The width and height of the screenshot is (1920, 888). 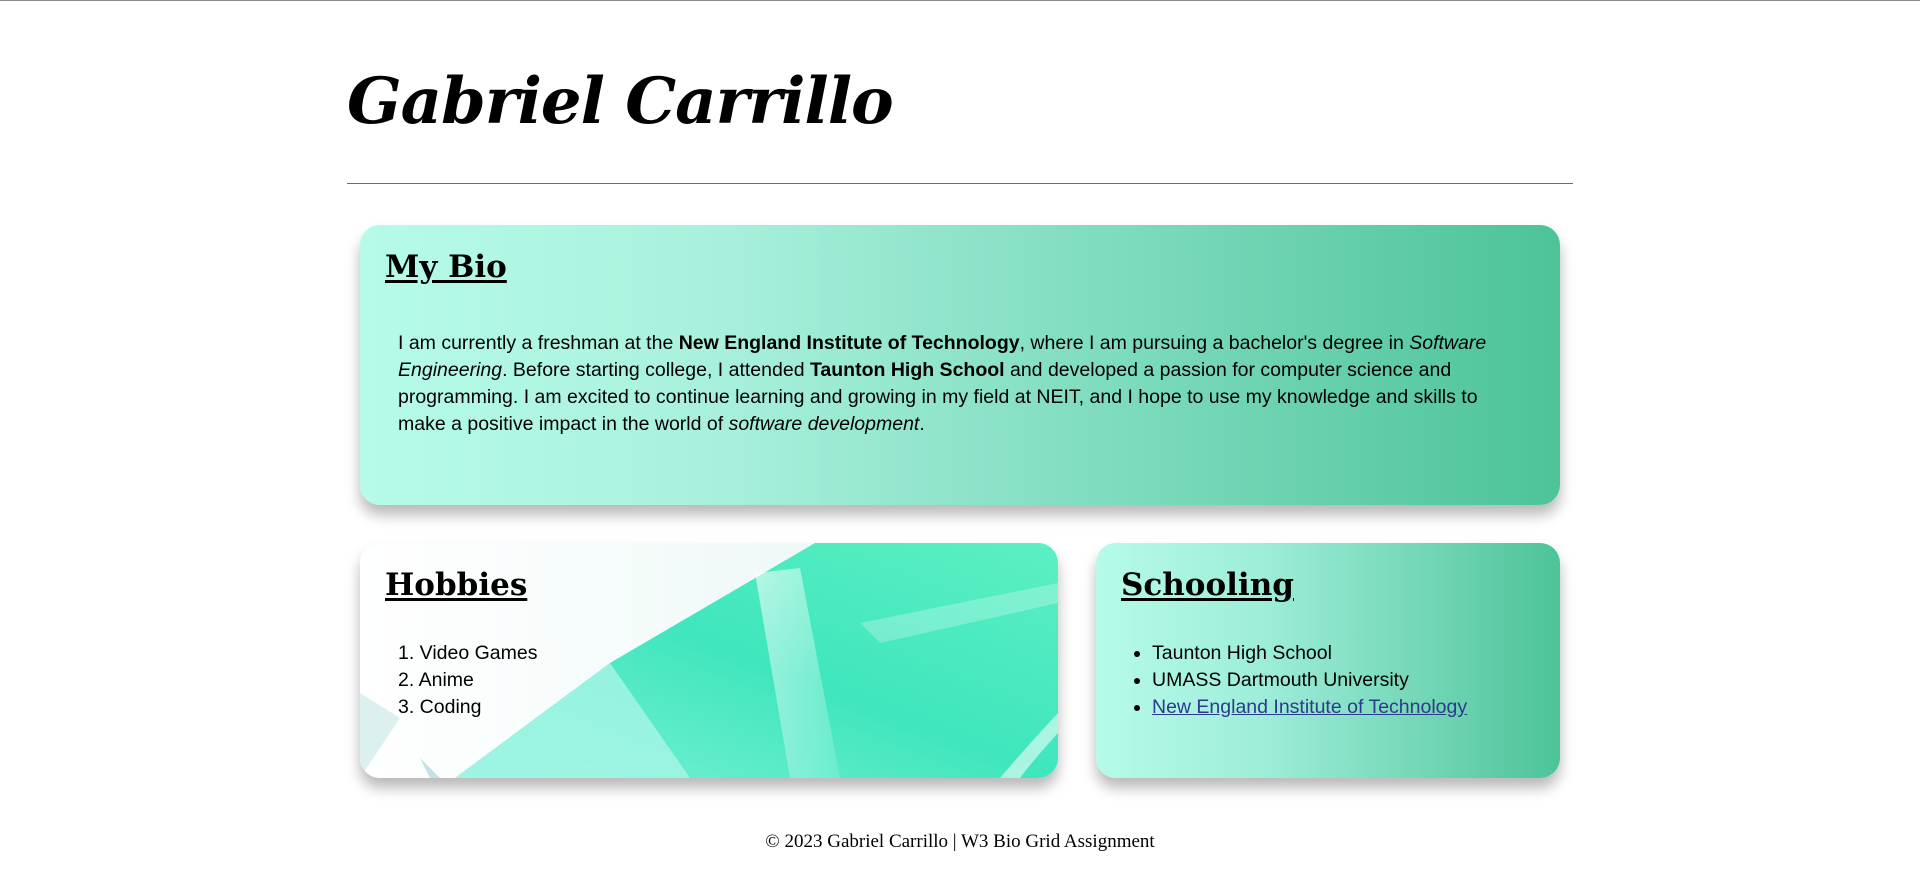 What do you see at coordinates (436, 680) in the screenshot?
I see `list-item: 2. Anime` at bounding box center [436, 680].